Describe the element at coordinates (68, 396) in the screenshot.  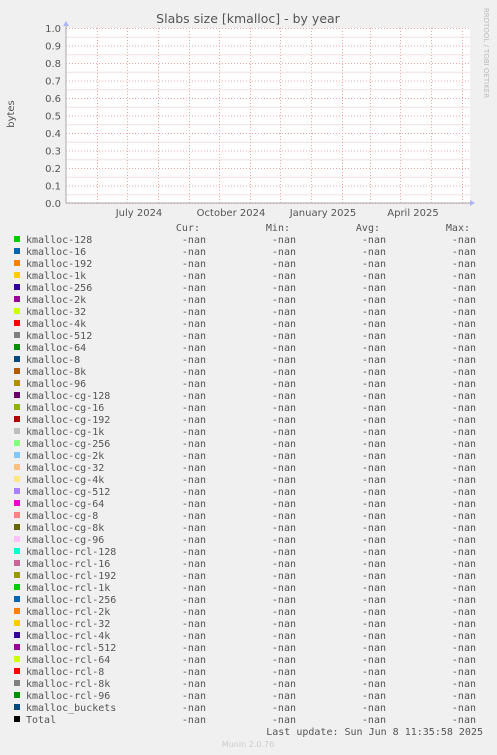
I see `legend-name: kmalloc-cg-128` at that location.